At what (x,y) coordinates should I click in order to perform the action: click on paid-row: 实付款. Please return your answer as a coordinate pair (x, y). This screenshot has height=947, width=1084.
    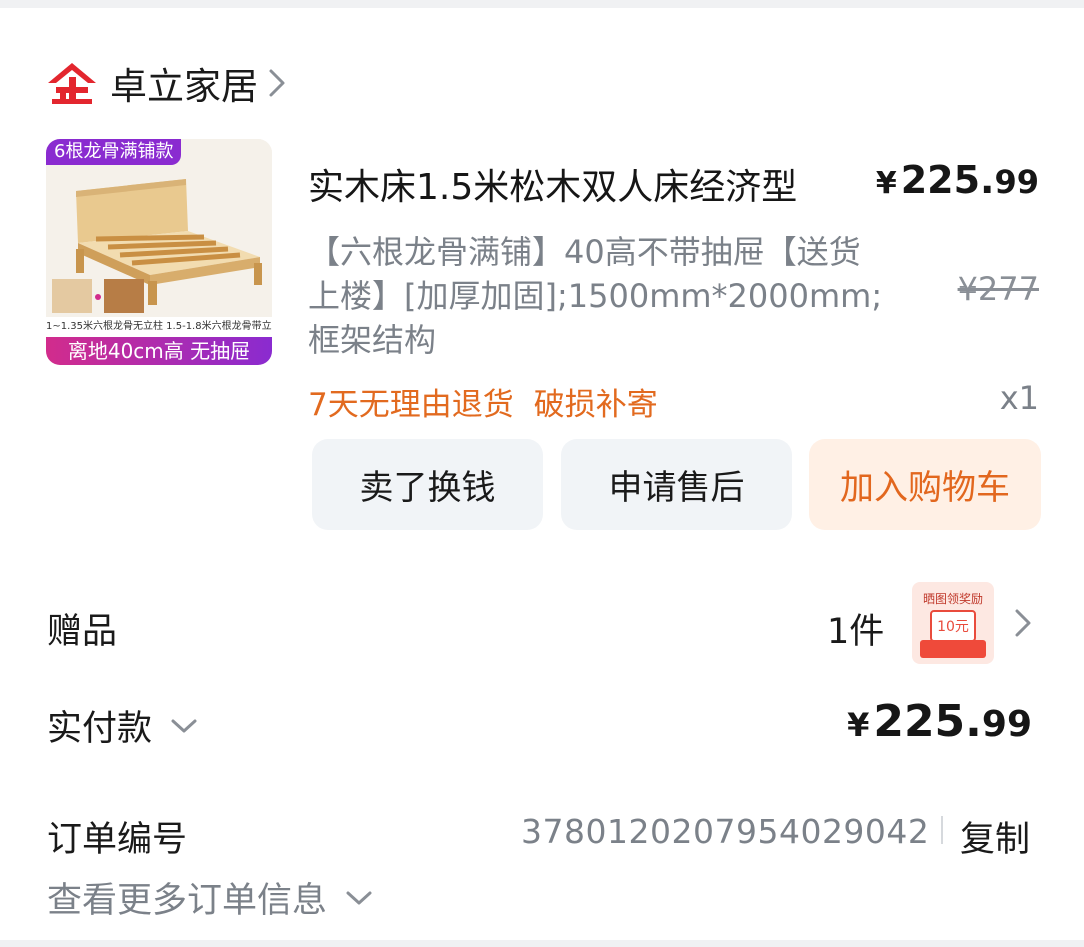
    Looking at the image, I should click on (122, 725).